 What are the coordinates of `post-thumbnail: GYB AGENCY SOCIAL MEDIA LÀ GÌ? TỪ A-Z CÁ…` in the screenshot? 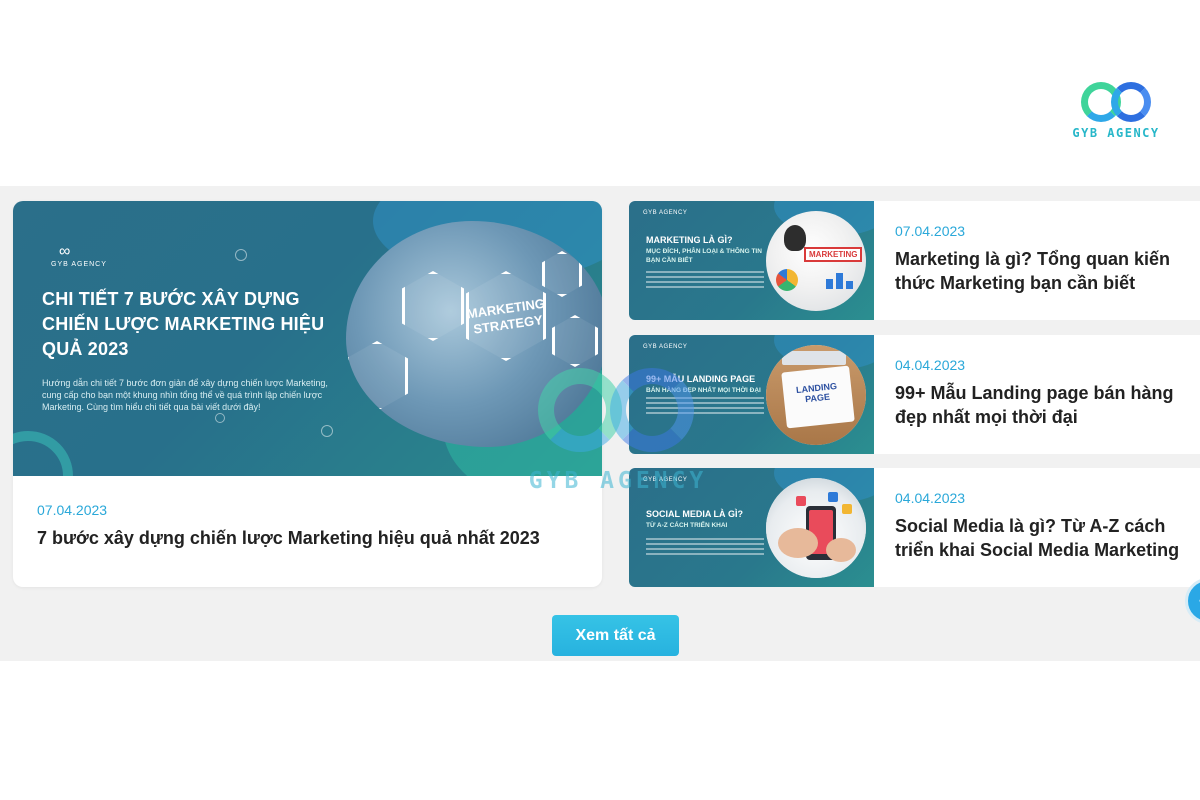 It's located at (751, 527).